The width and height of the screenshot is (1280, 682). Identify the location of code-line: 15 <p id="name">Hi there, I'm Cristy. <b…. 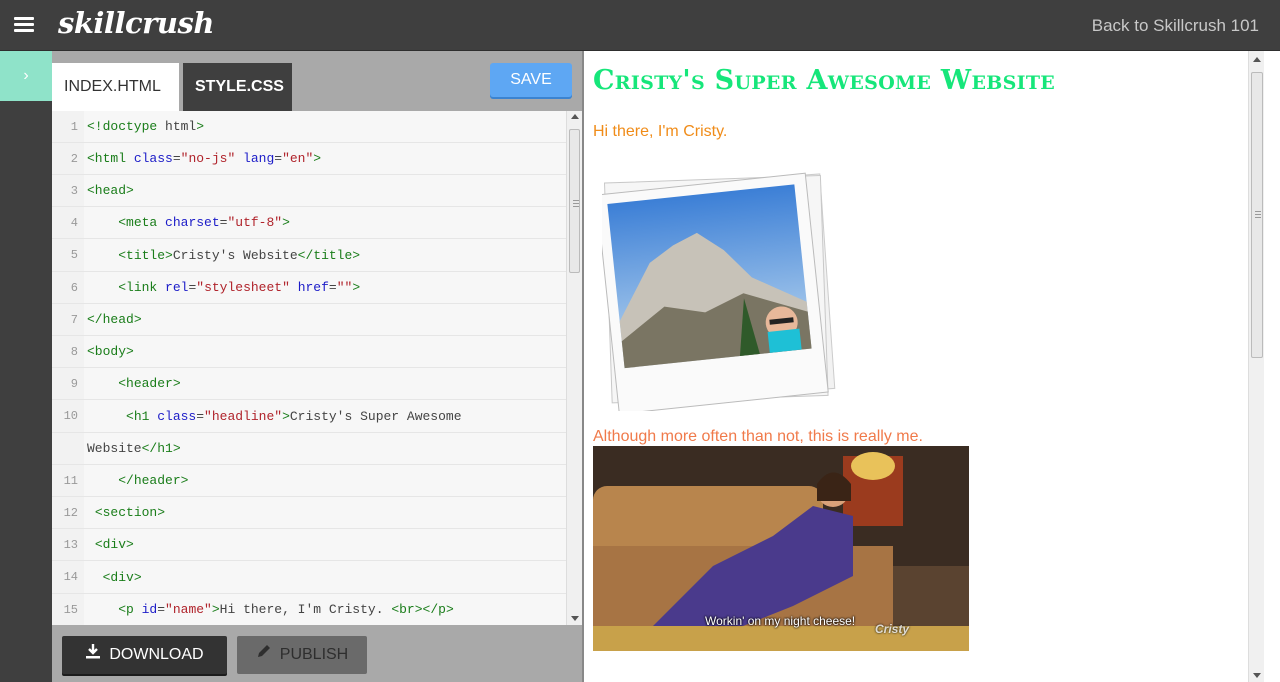
(309, 609).